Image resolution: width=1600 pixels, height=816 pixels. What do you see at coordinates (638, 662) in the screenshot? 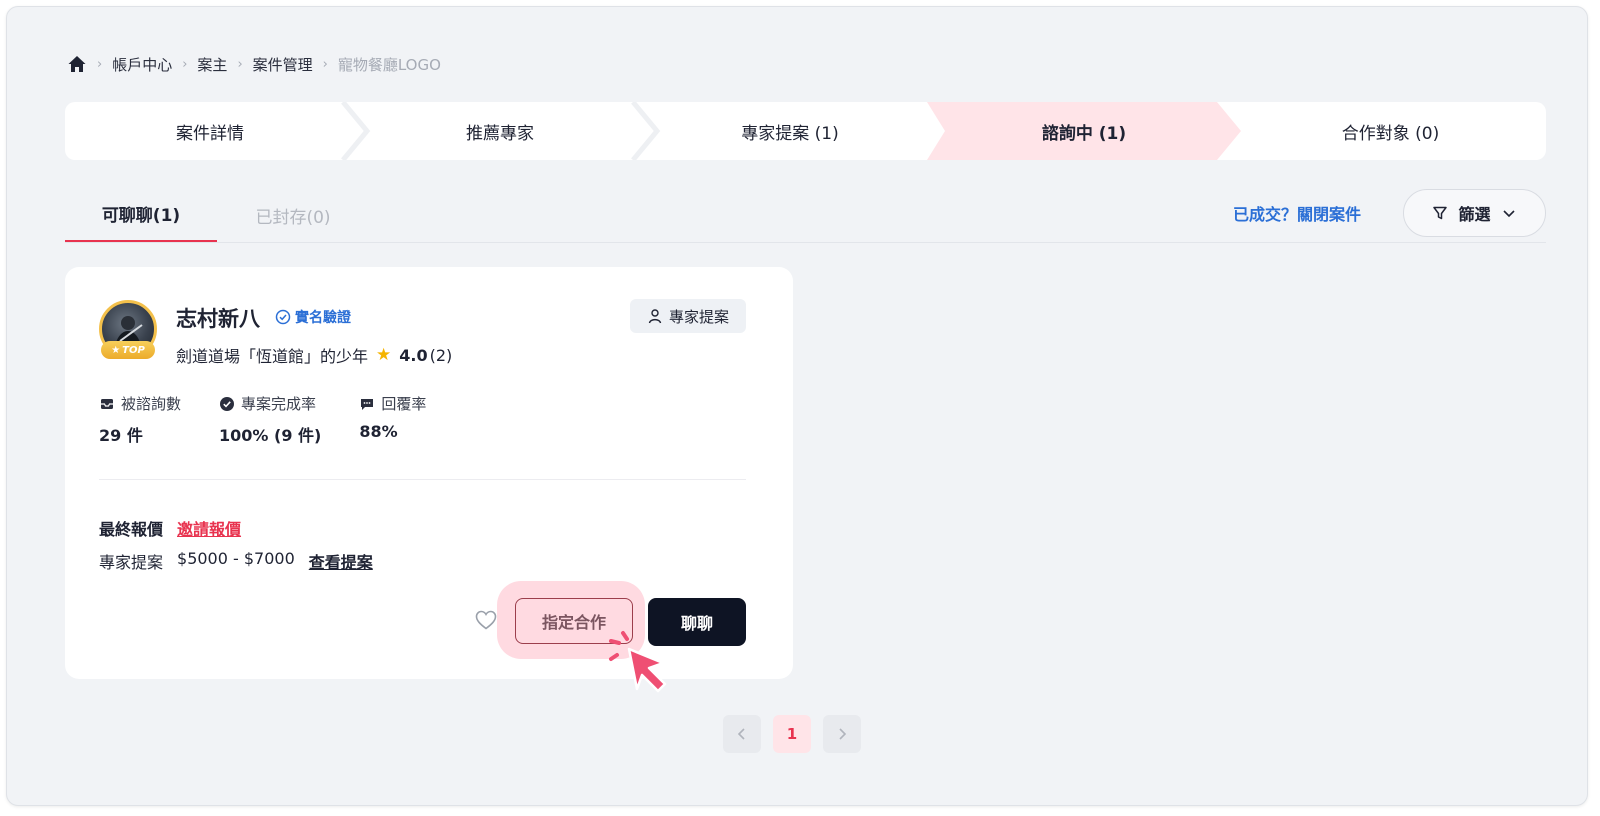
I see `pointer-cursor-icon` at bounding box center [638, 662].